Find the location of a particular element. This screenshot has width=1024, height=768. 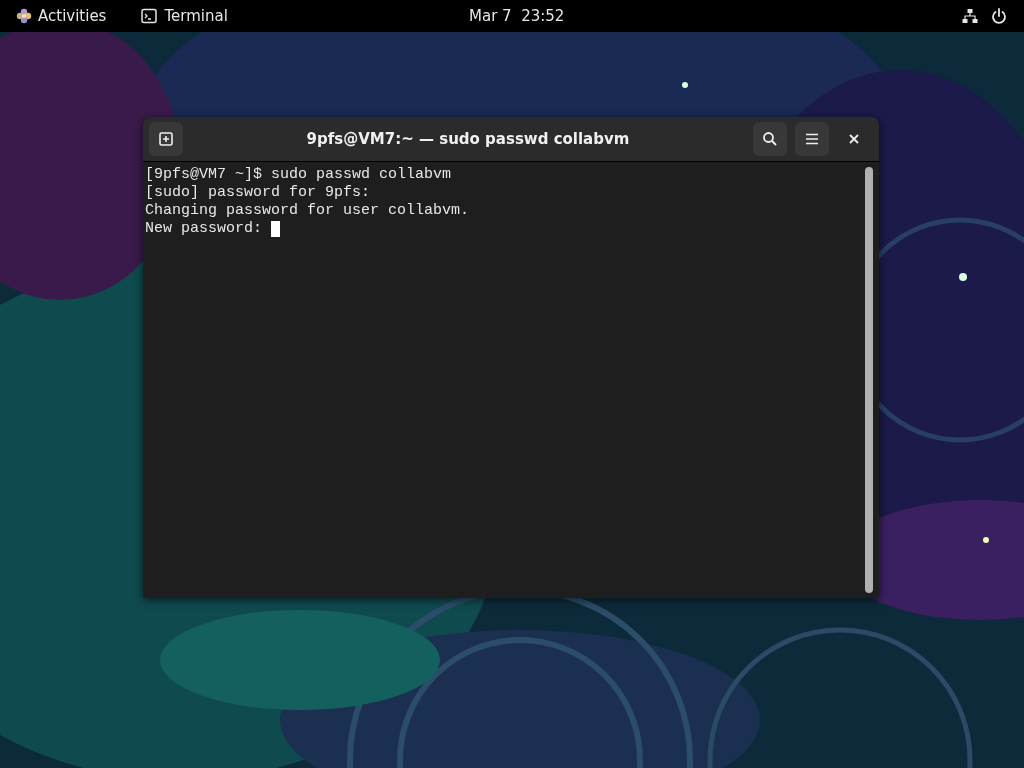

window-title: 9pfs@VM7:~ — sudo passwd collabvm is located at coordinates (468, 139).